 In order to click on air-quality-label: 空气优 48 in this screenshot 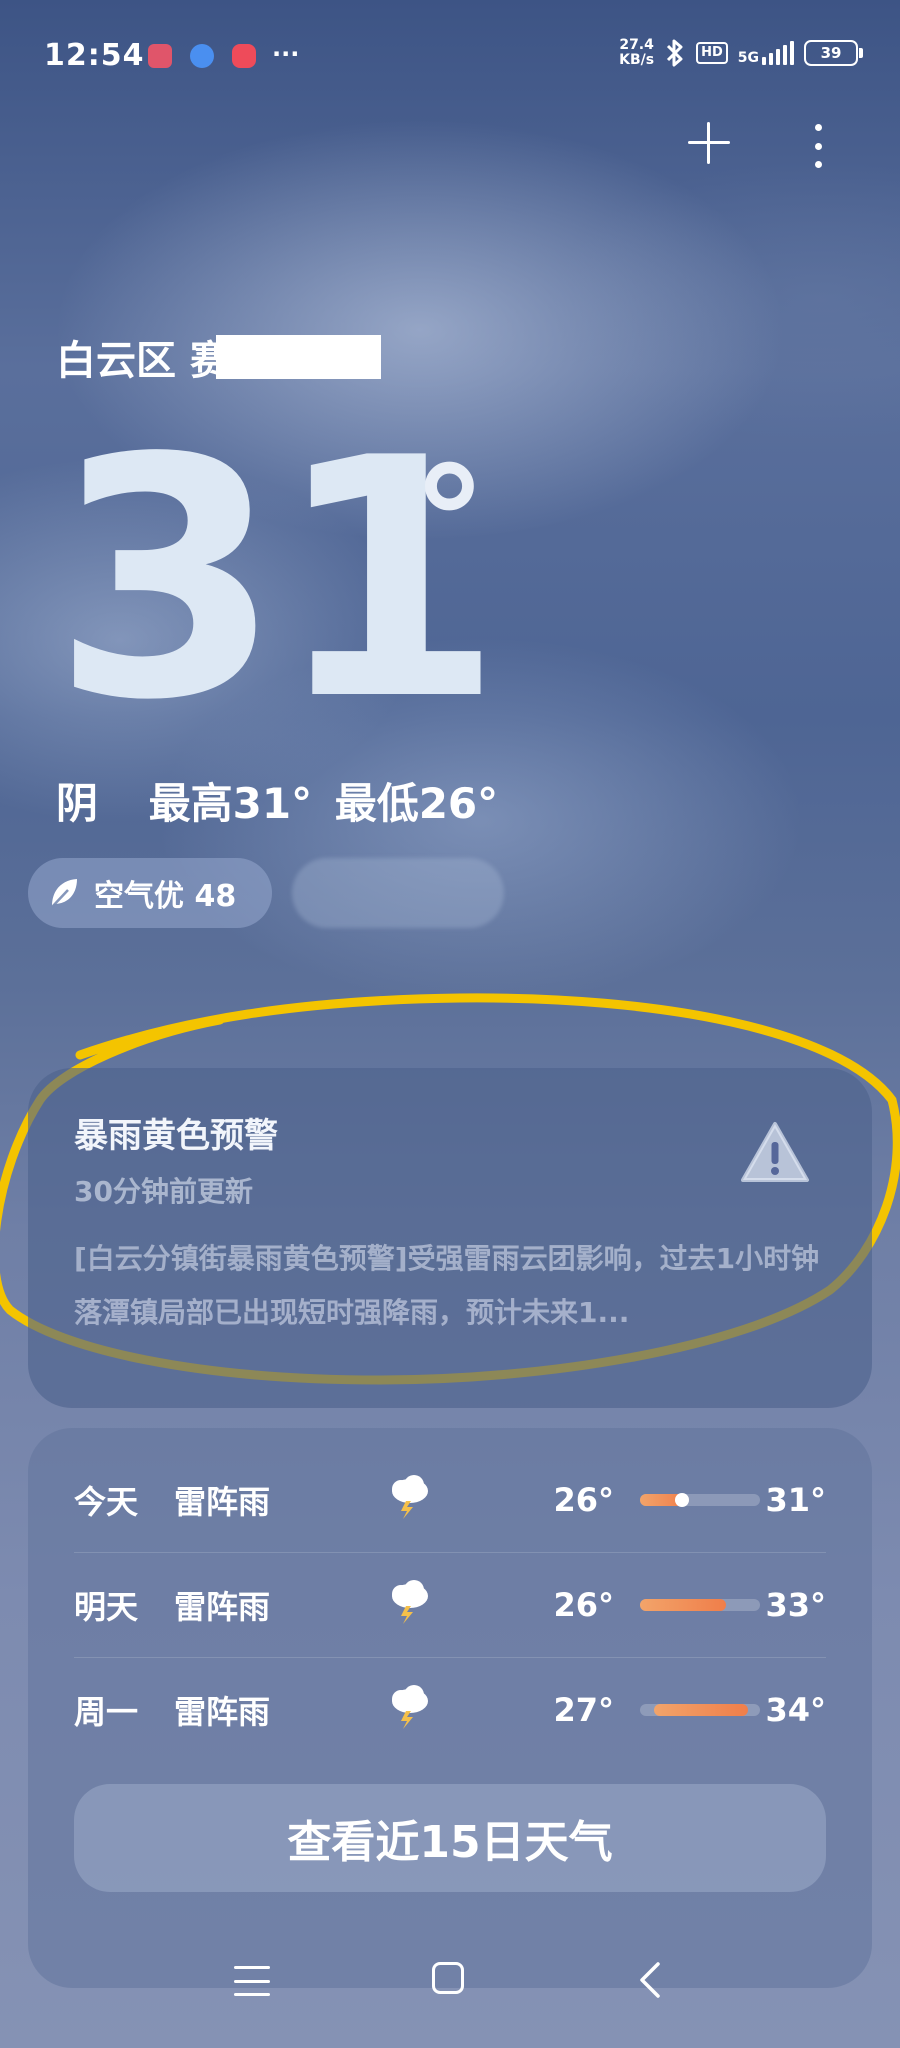, I will do `click(165, 896)`.